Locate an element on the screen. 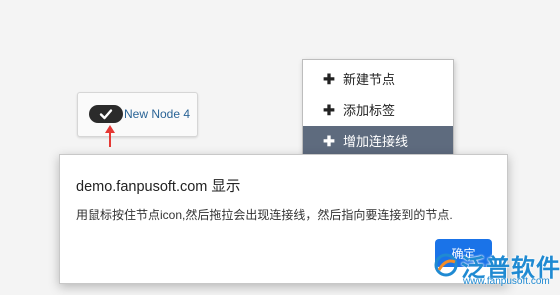 Image resolution: width=560 pixels, height=295 pixels. node-label: New Node 4 is located at coordinates (157, 114).